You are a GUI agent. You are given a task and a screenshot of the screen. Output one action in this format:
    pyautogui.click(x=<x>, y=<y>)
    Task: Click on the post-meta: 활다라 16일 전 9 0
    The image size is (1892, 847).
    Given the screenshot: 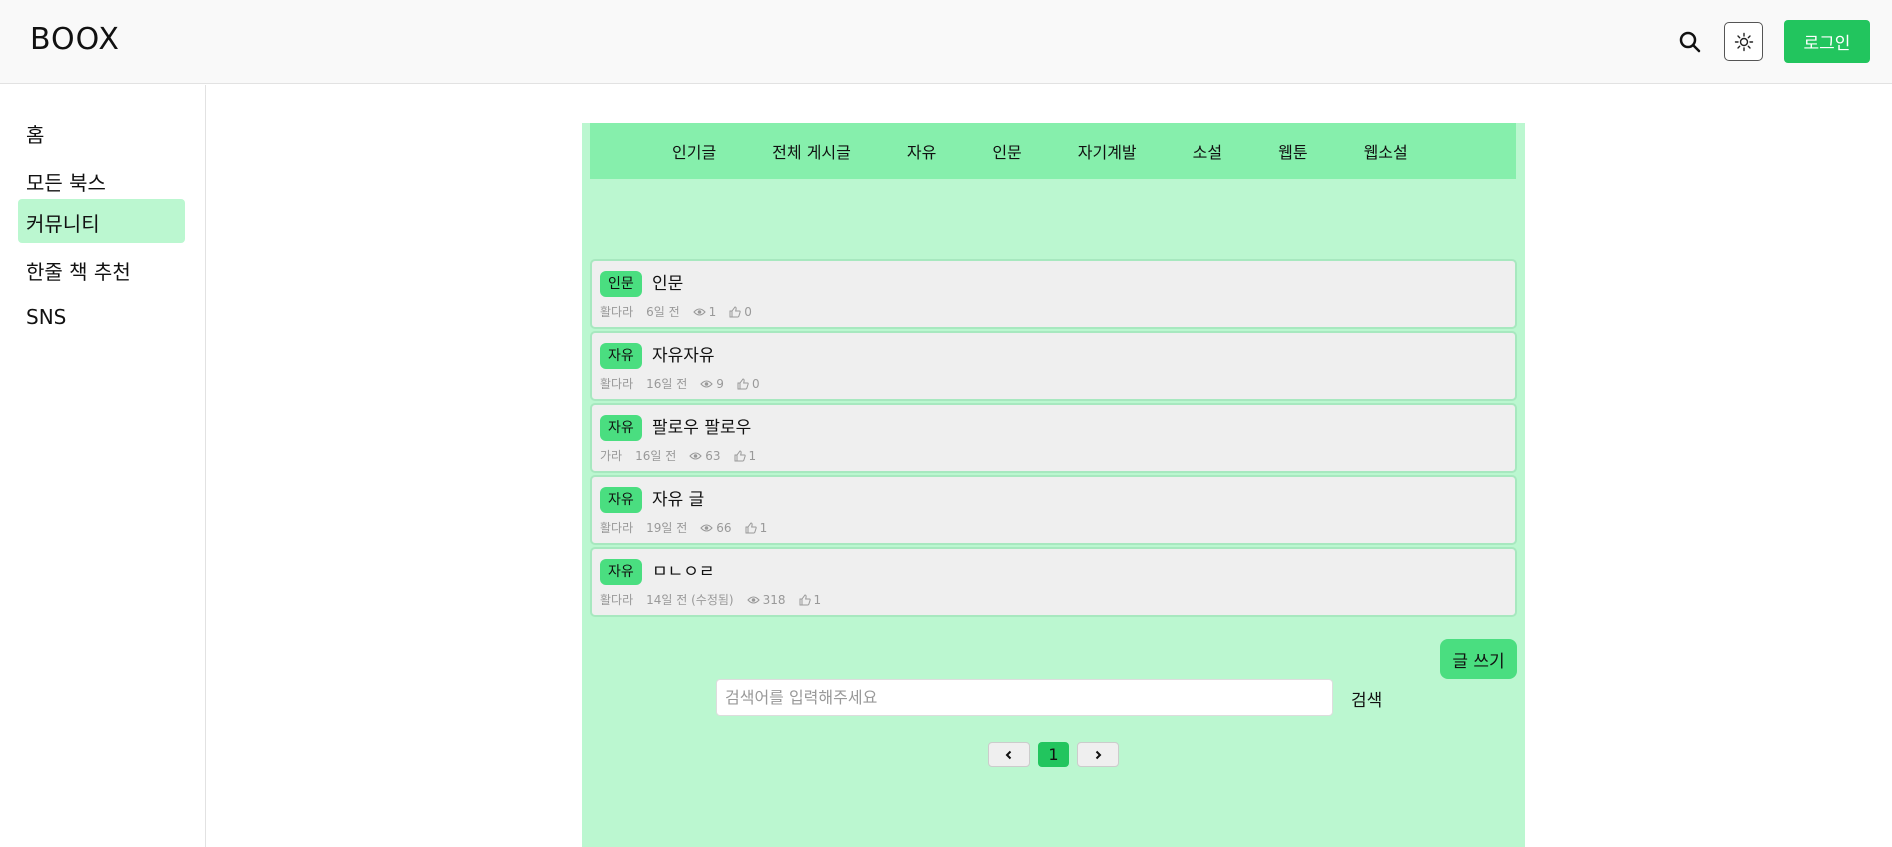 What is the action you would take?
    pyautogui.click(x=686, y=383)
    